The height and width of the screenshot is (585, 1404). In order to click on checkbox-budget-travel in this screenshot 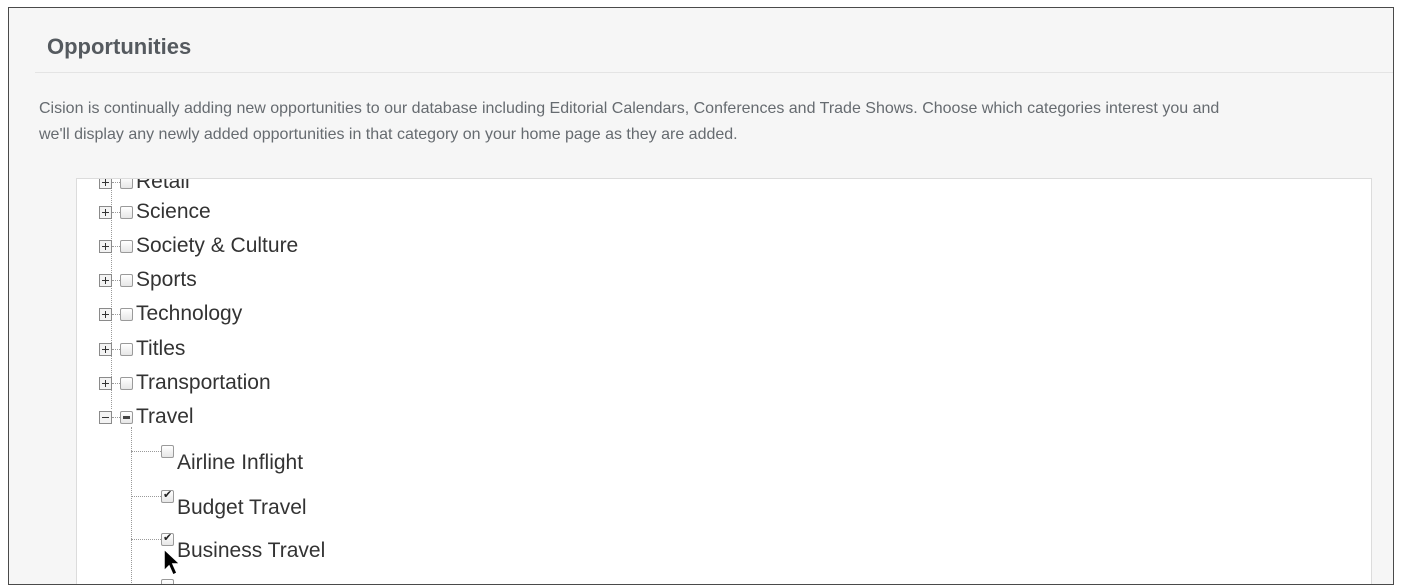, I will do `click(167, 495)`.